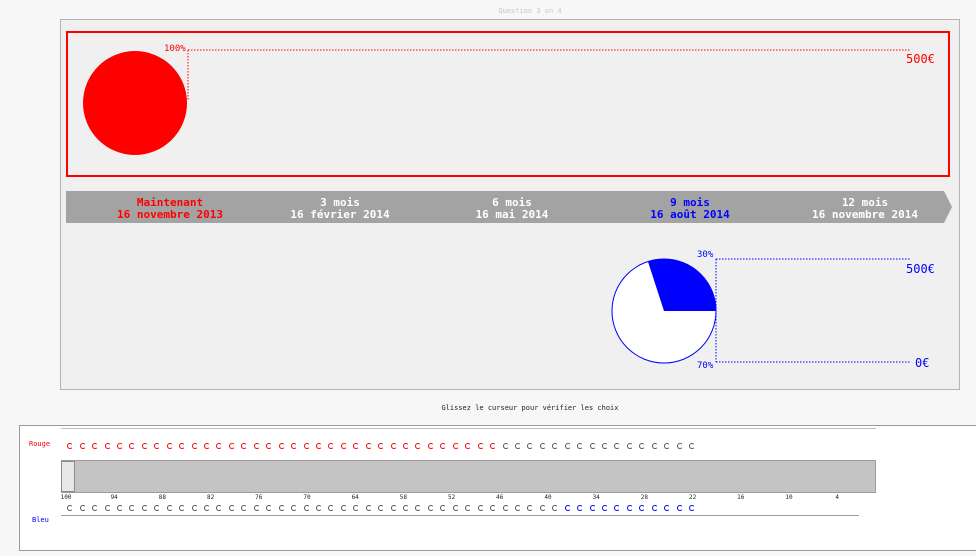 Image resolution: width=976 pixels, height=556 pixels. I want to click on slider-track, so click(468, 476).